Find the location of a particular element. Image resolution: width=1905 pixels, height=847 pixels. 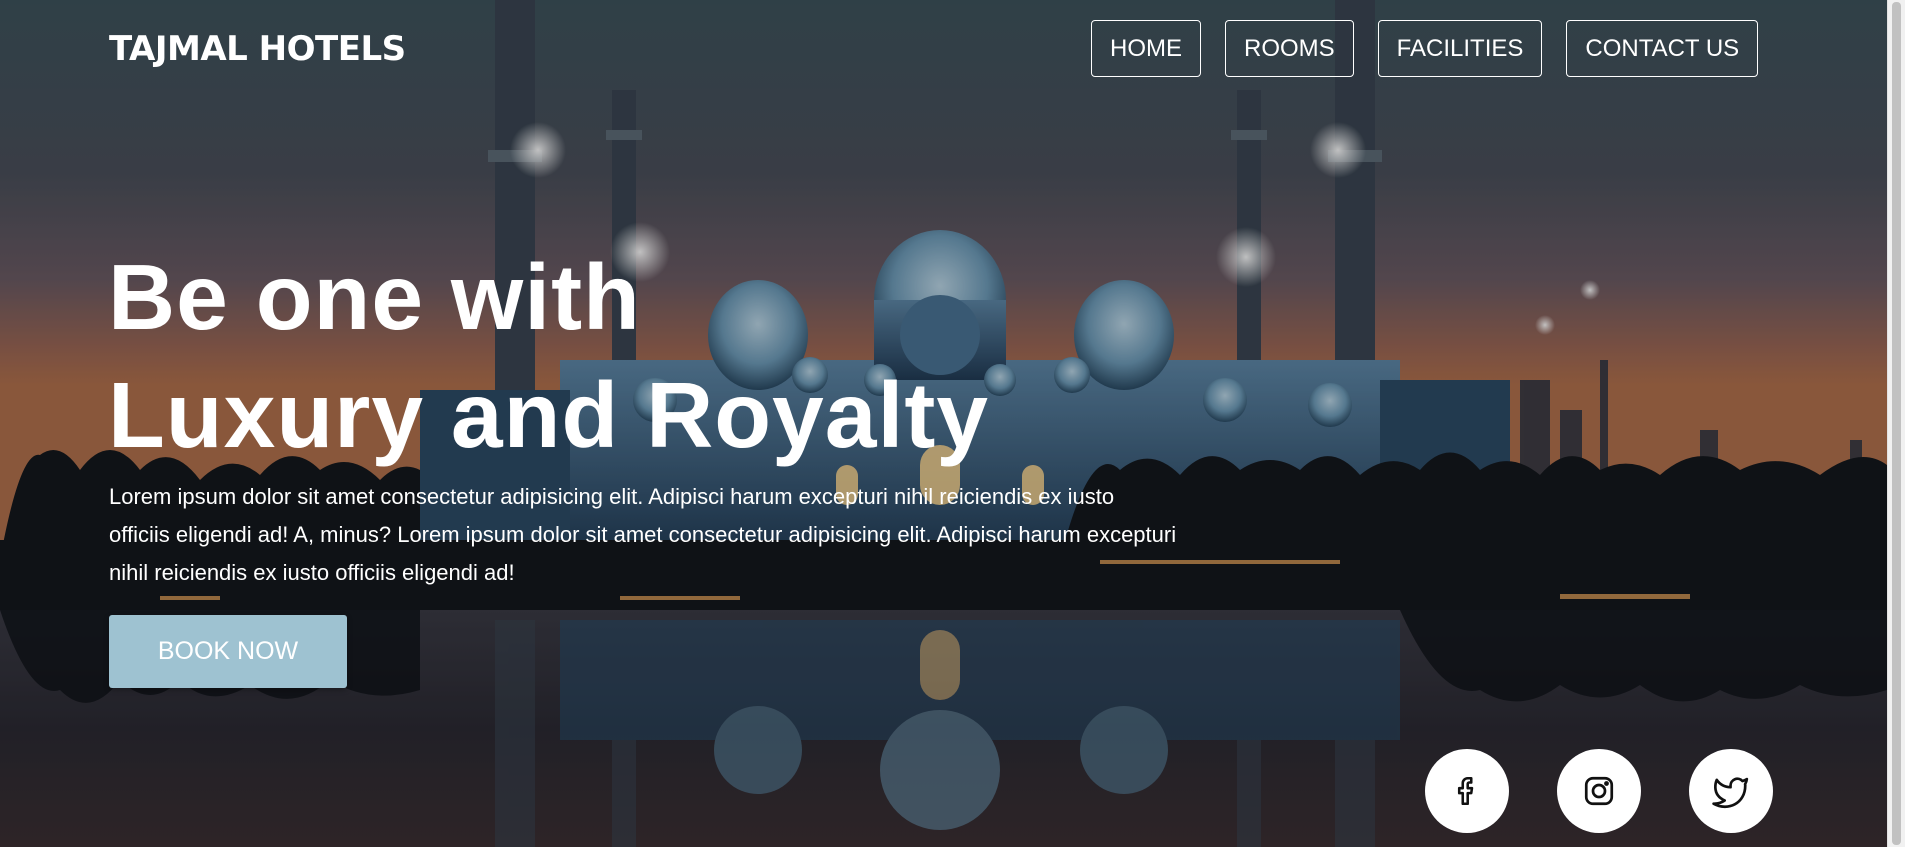

twitter-button is located at coordinates (1731, 791).